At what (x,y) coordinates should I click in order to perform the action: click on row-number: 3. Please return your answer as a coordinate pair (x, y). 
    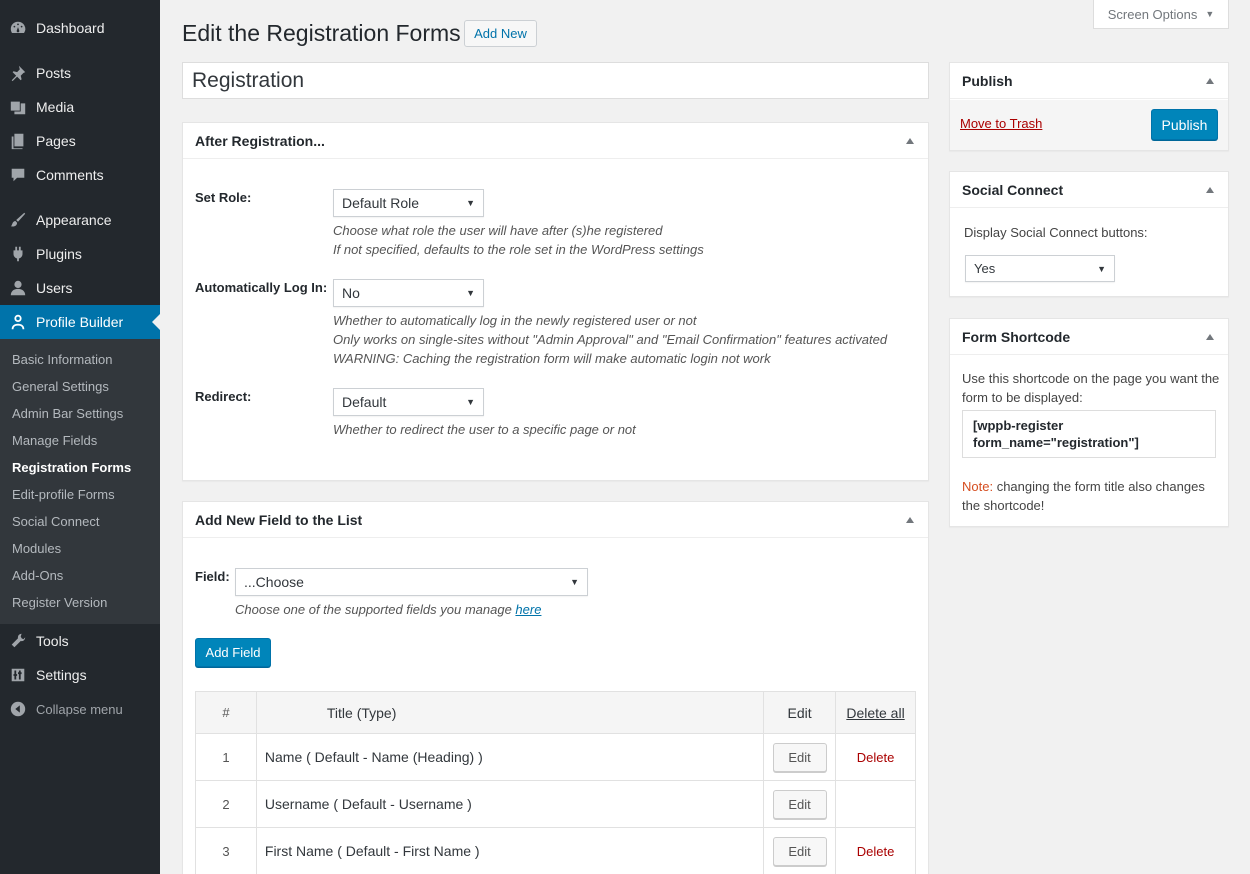
    Looking at the image, I should click on (226, 850).